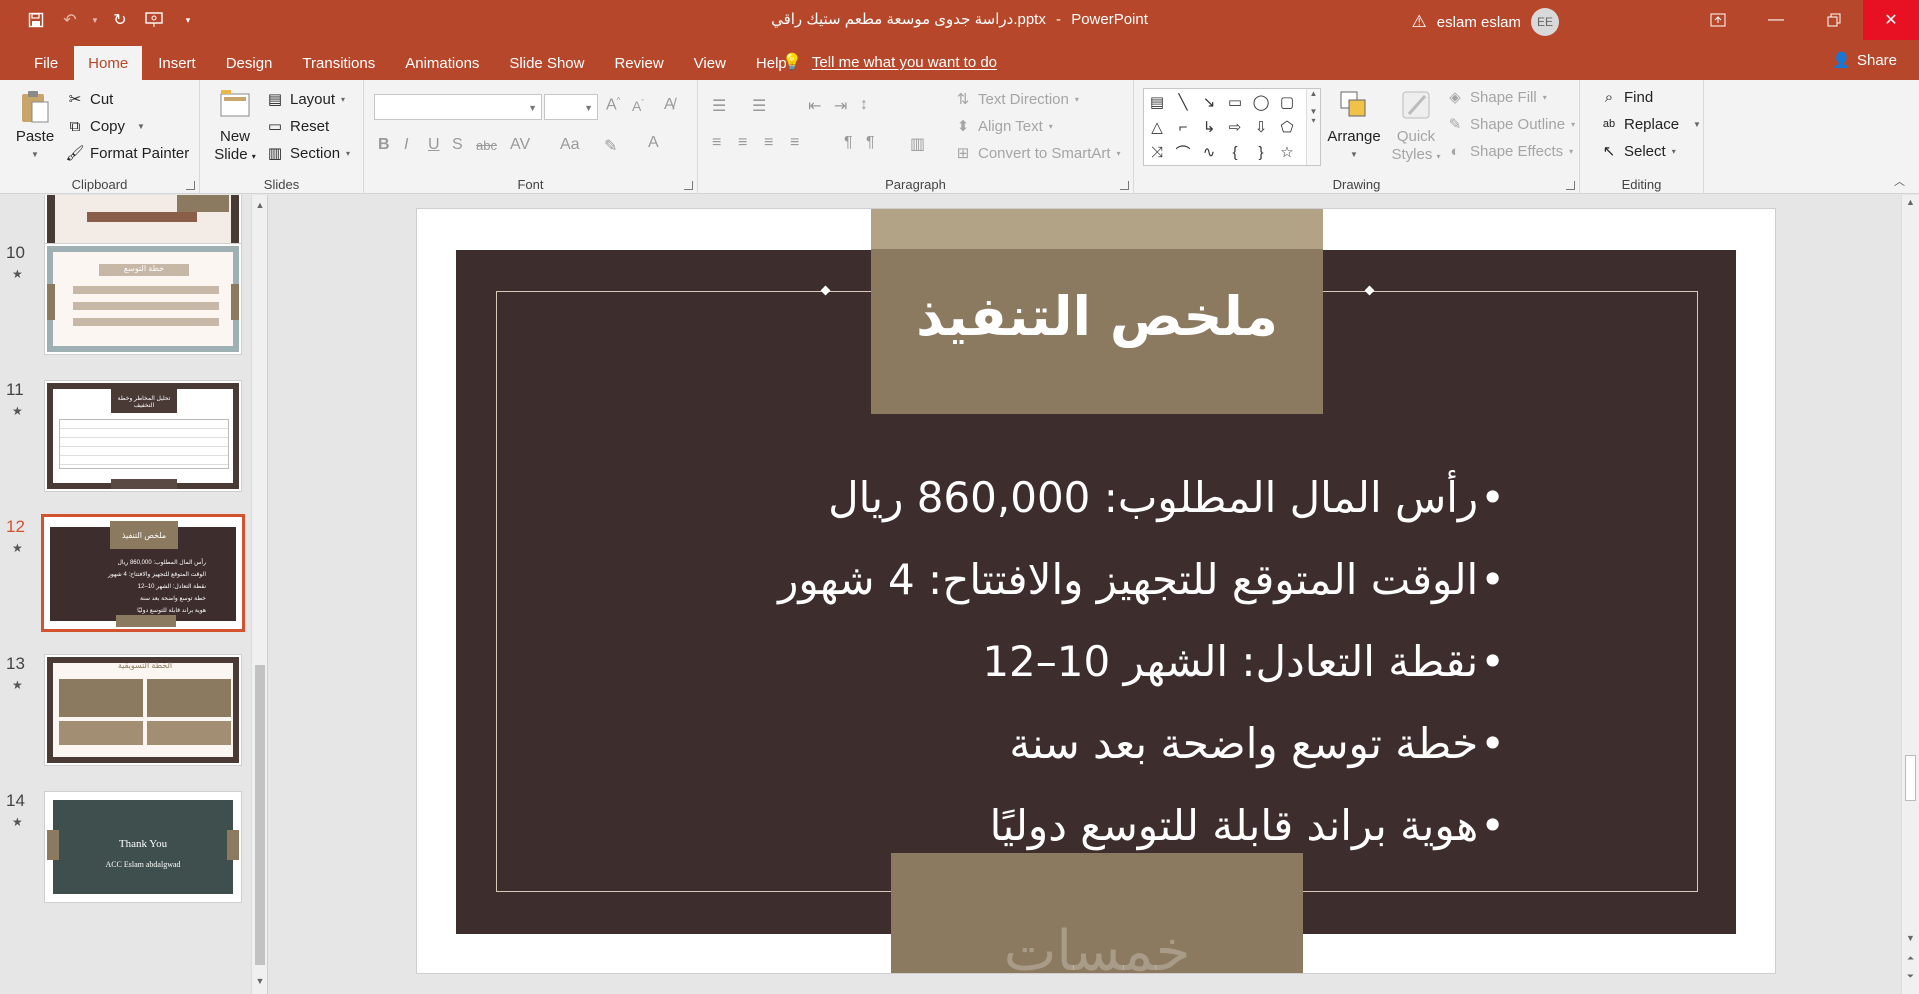 The width and height of the screenshot is (1919, 994). Describe the element at coordinates (1910, 958) in the screenshot. I see `previous-slide-icon: ⏶` at that location.